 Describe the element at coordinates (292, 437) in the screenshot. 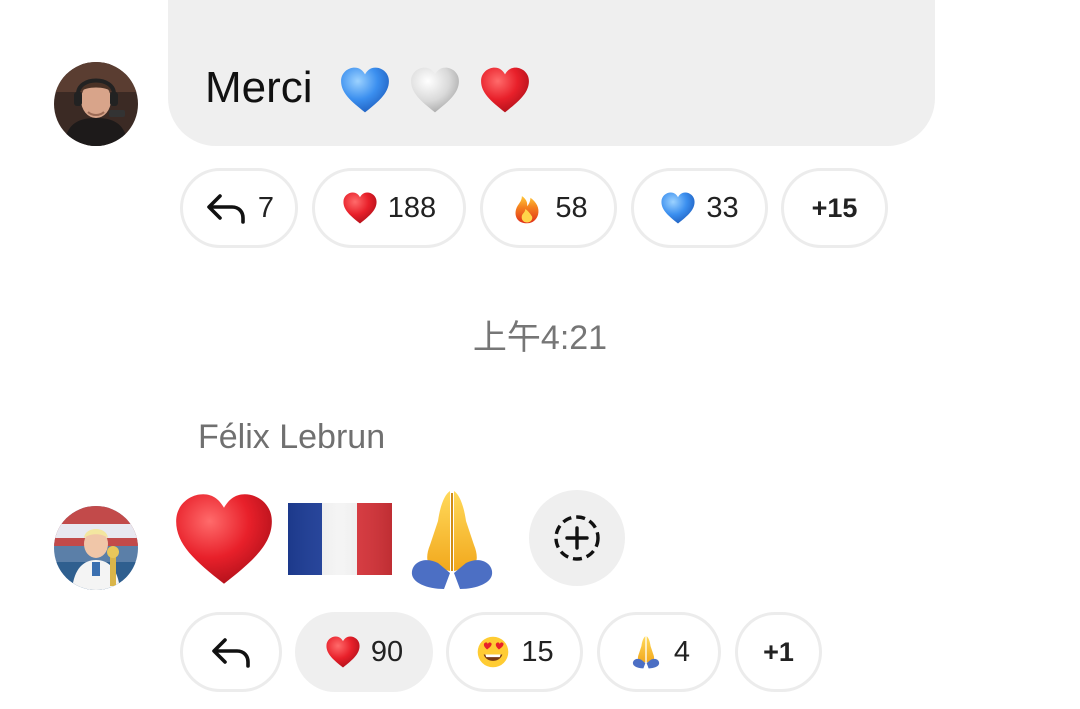

I see `sender-name: Félix Lebrun` at that location.